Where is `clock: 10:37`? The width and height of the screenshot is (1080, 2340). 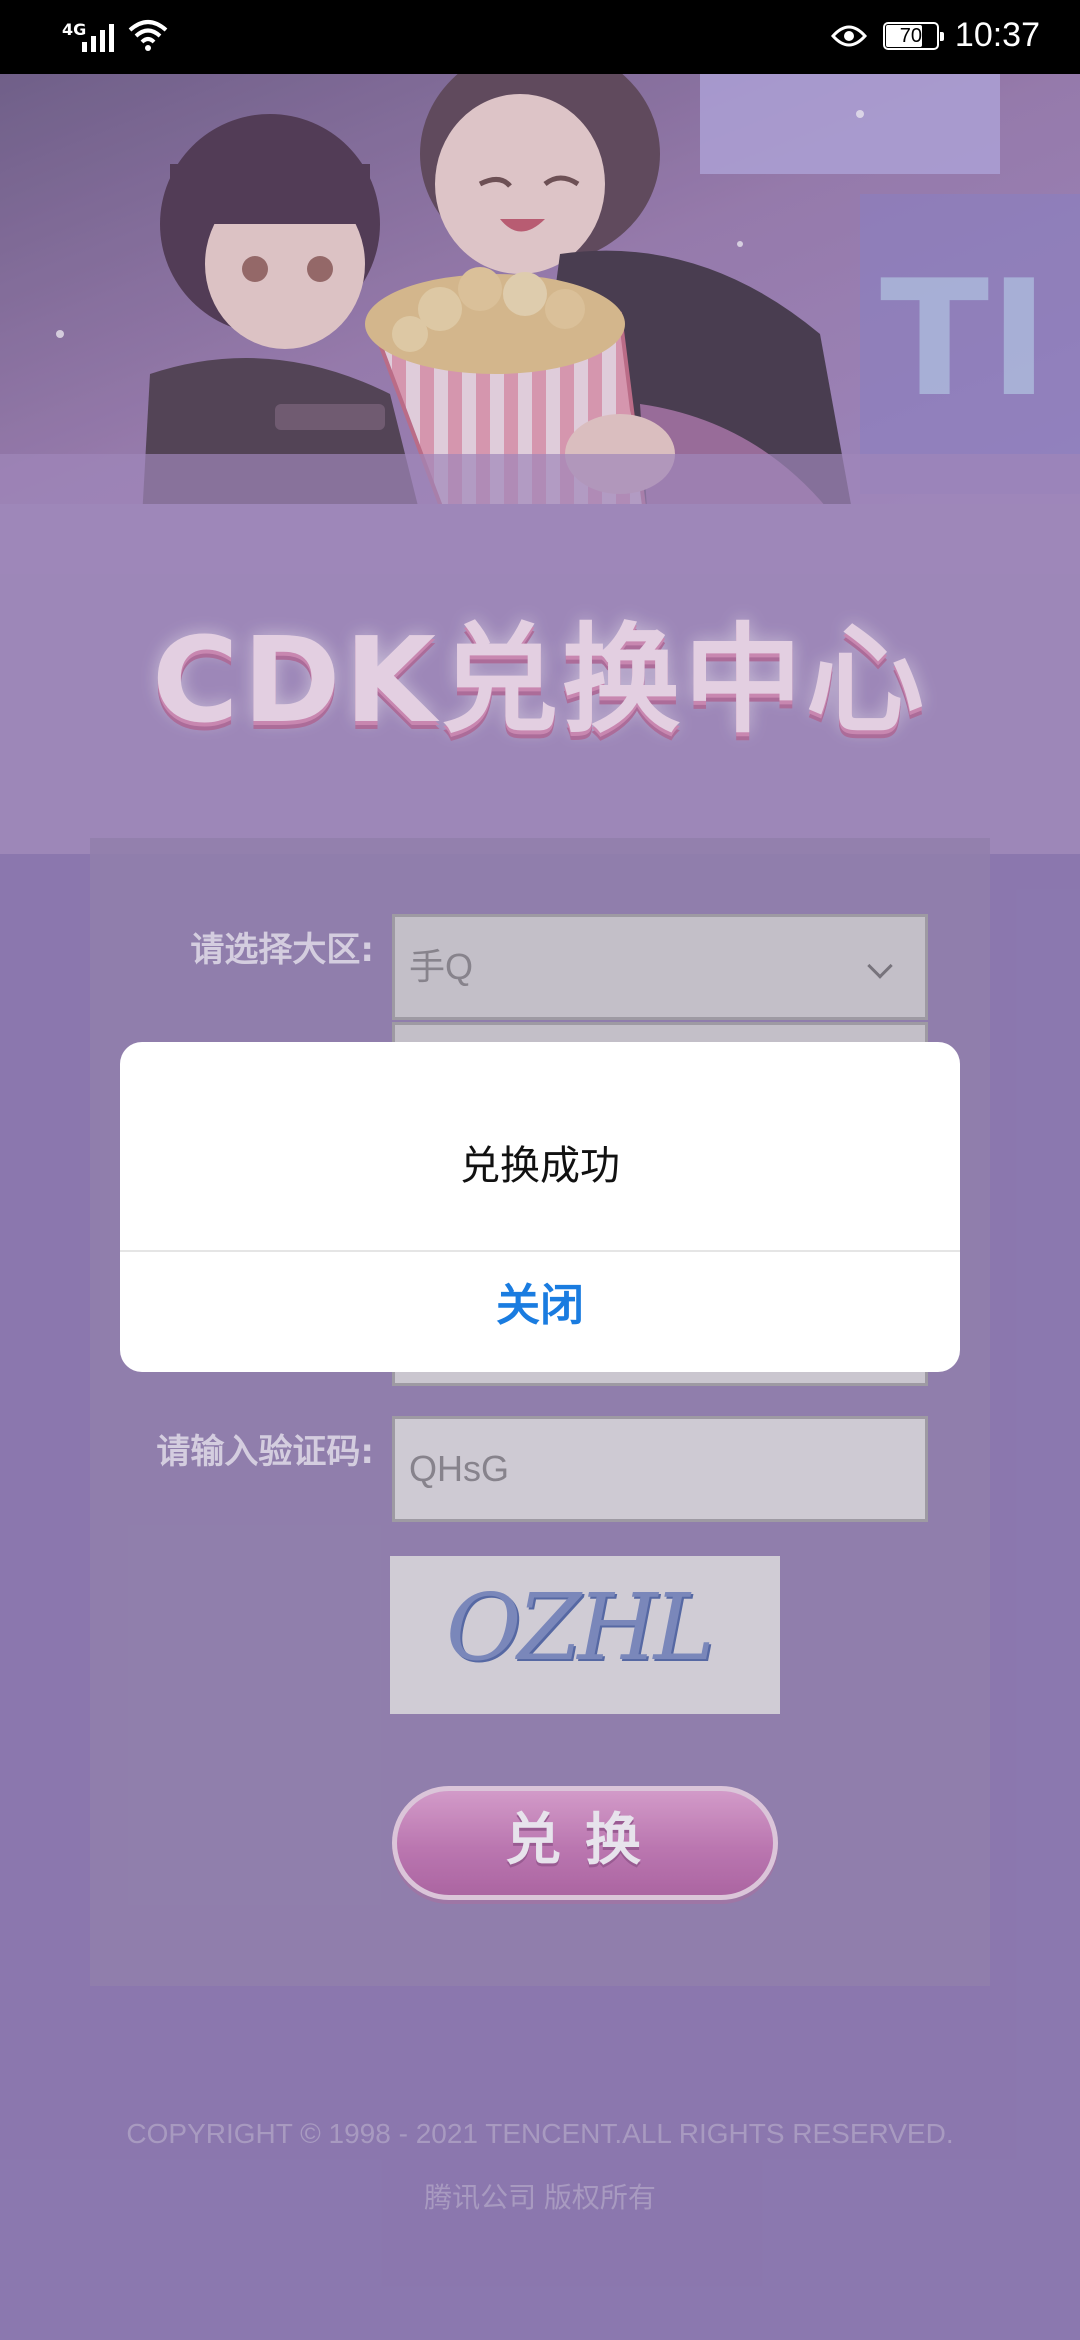
clock: 10:37 is located at coordinates (997, 35).